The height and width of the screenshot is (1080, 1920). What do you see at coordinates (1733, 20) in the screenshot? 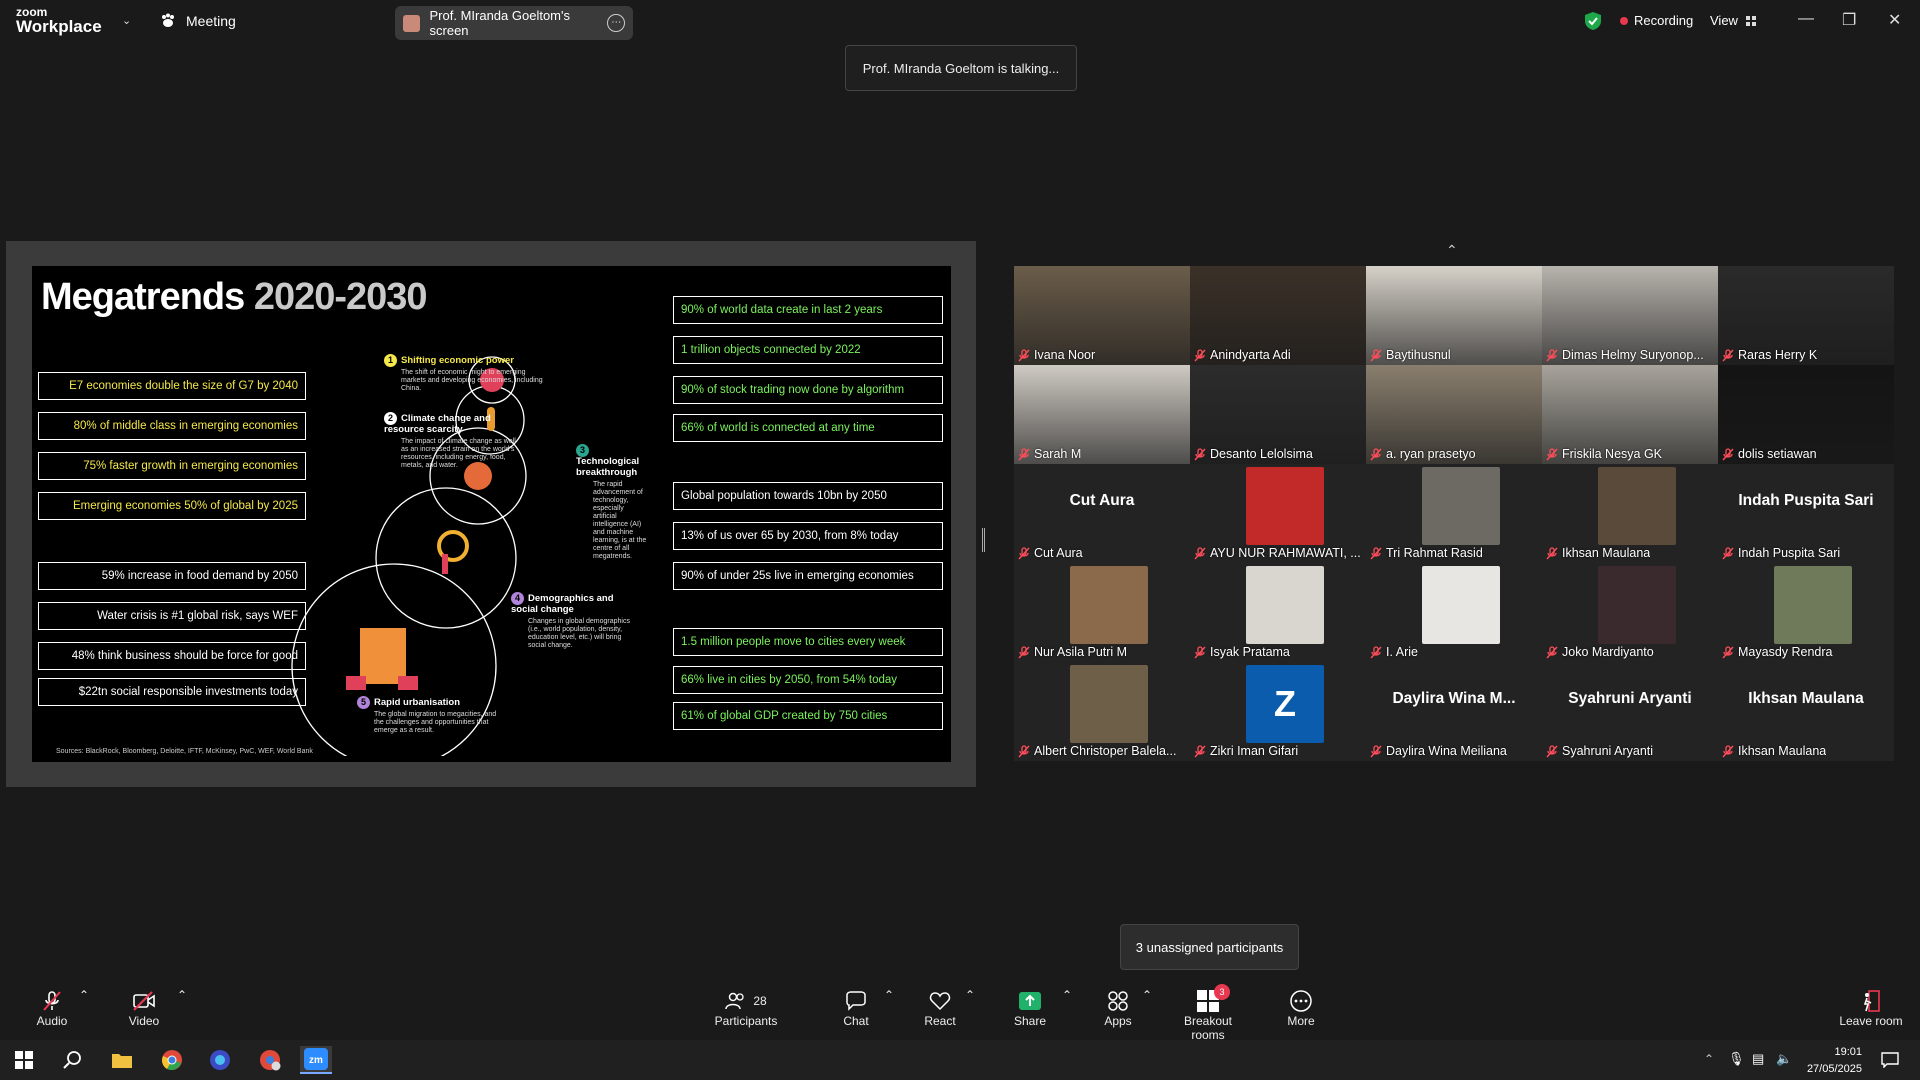
I see `view-menu: View` at bounding box center [1733, 20].